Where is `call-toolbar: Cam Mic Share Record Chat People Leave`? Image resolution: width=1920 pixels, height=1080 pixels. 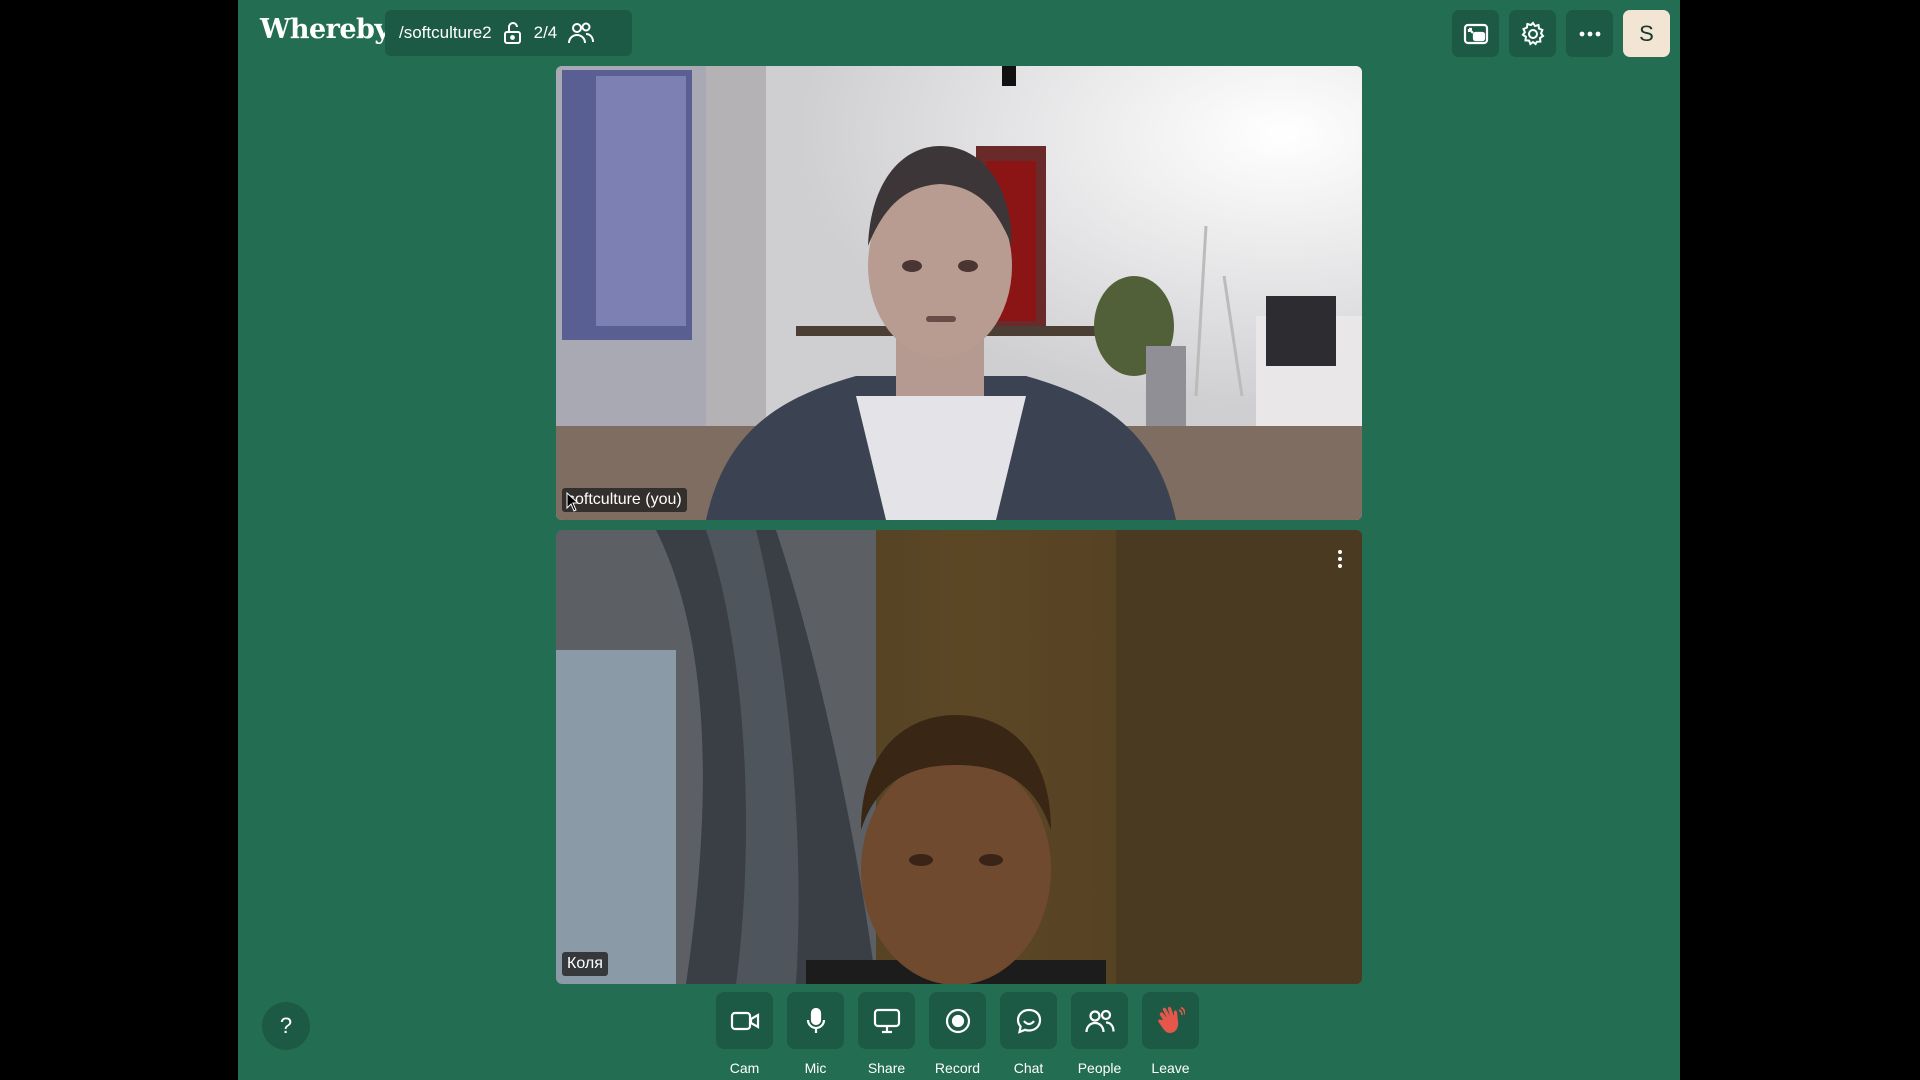
call-toolbar: Cam Mic Share Record Chat People Leave is located at coordinates (957, 1034).